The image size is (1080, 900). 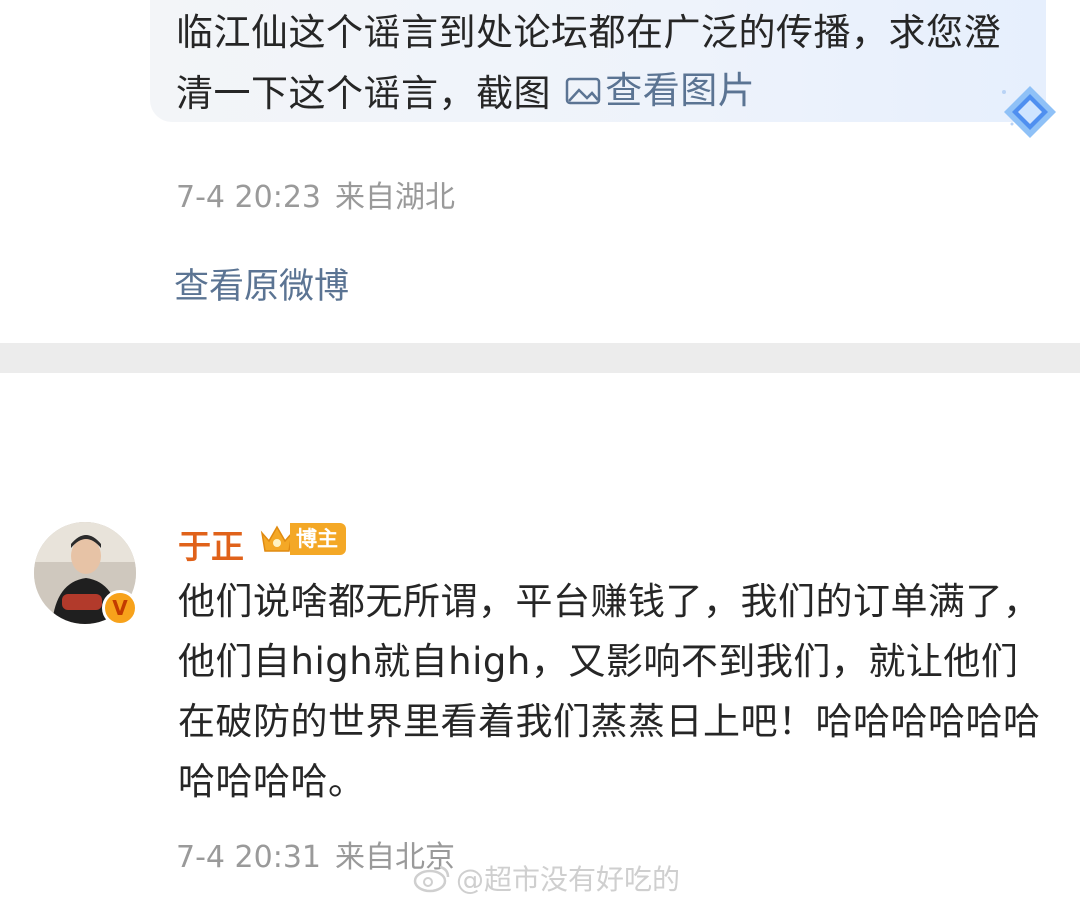 I want to click on reply-username: 于正, so click(x=211, y=544).